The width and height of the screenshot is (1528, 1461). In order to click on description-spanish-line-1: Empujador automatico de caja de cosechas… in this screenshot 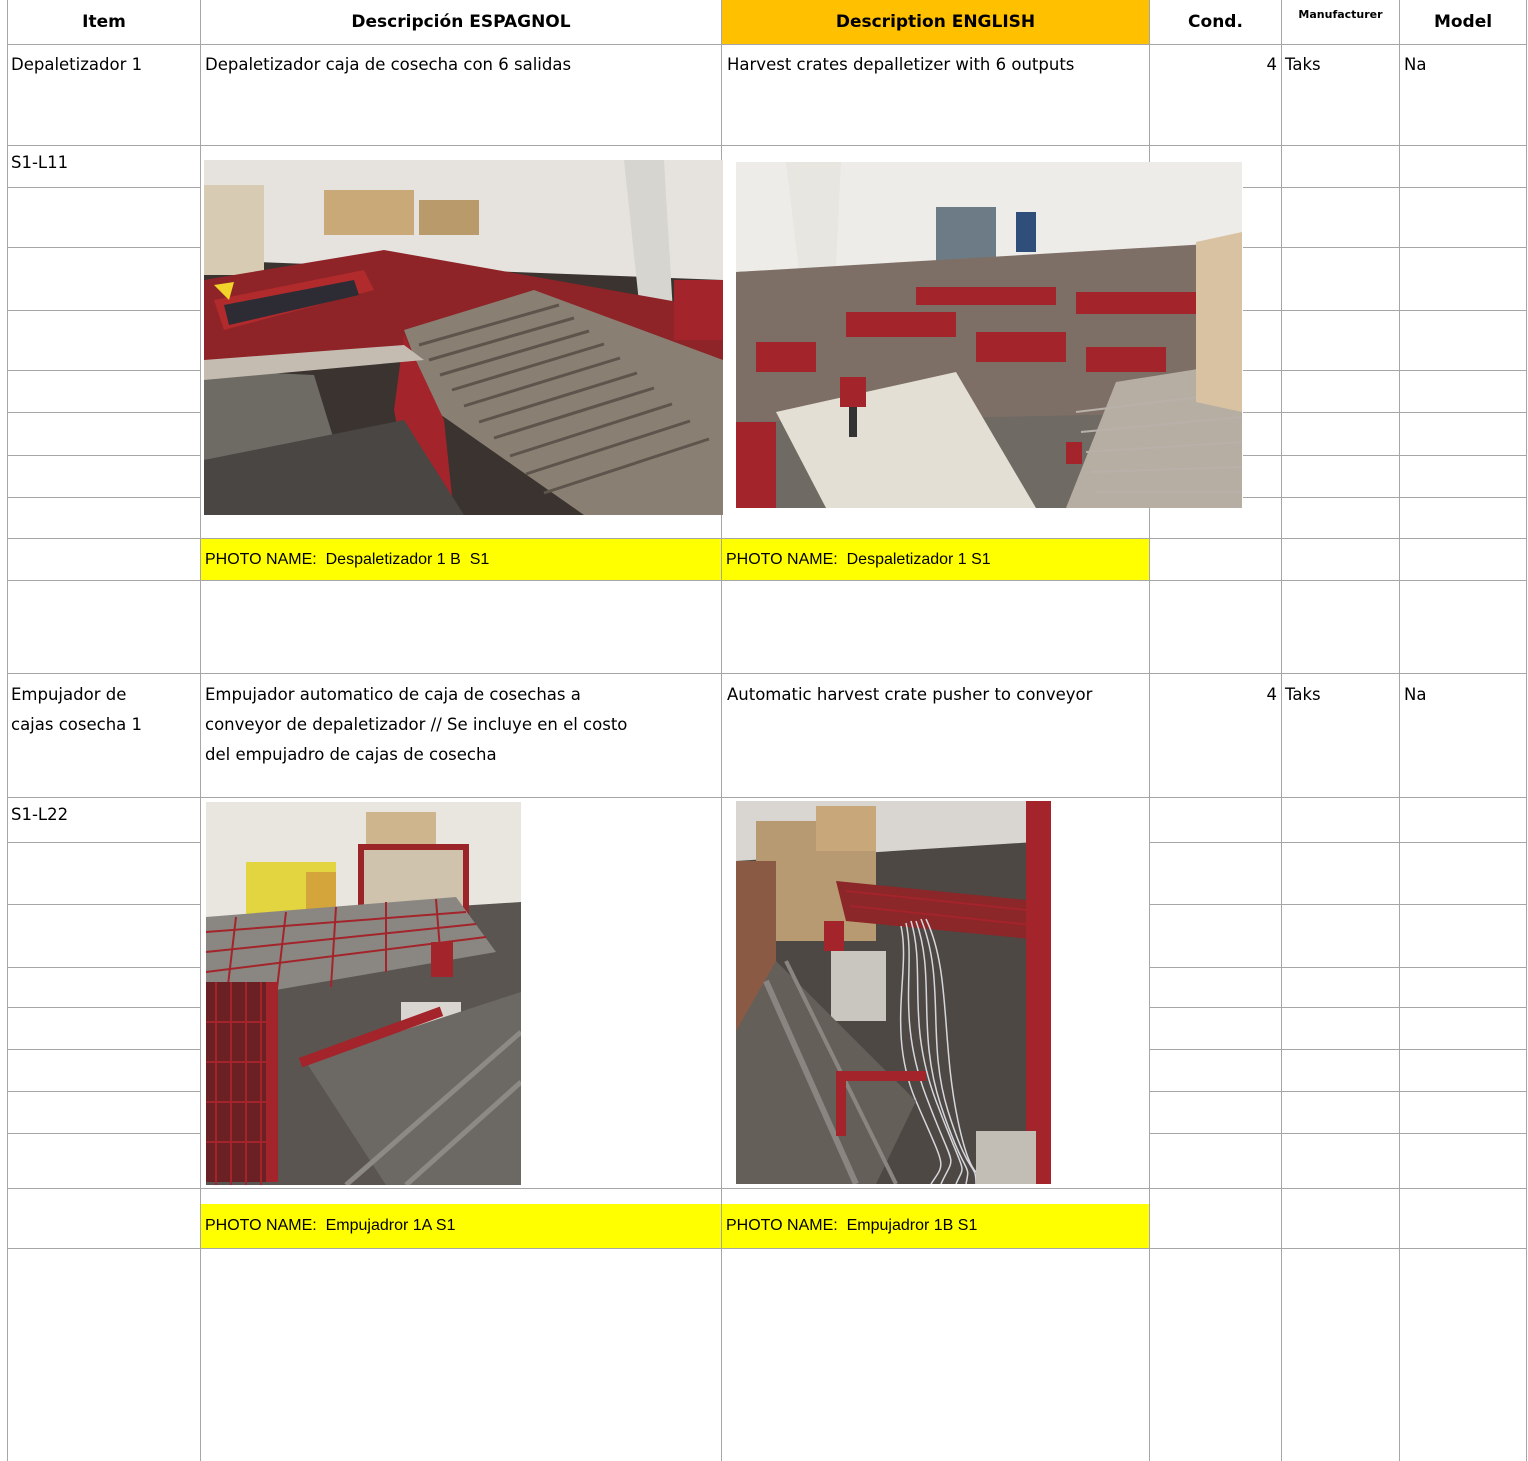, I will do `click(393, 695)`.